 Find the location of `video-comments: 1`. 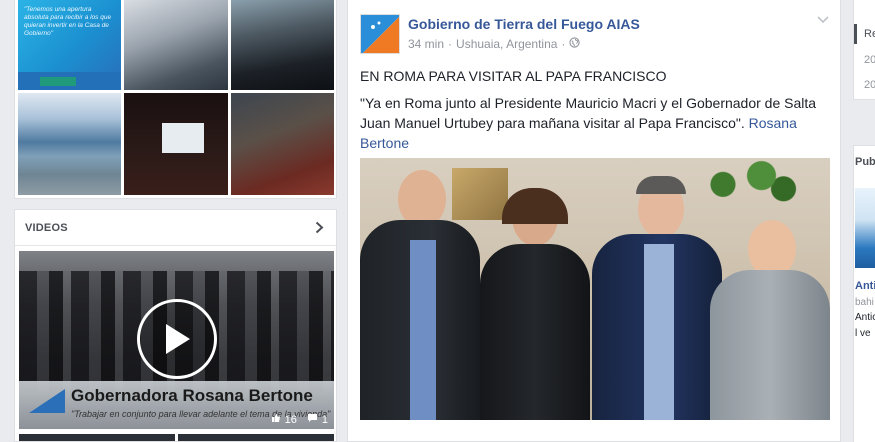

video-comments: 1 is located at coordinates (317, 419).